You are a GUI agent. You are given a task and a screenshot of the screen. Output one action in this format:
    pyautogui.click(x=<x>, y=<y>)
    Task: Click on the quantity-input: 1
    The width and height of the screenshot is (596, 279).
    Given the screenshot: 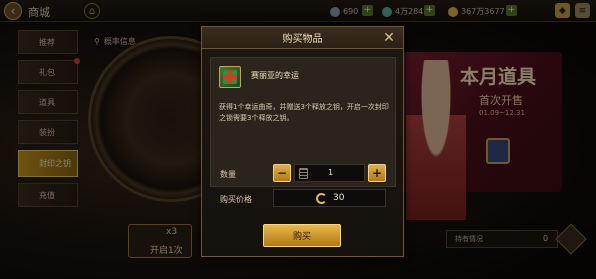 What is the action you would take?
    pyautogui.click(x=329, y=173)
    